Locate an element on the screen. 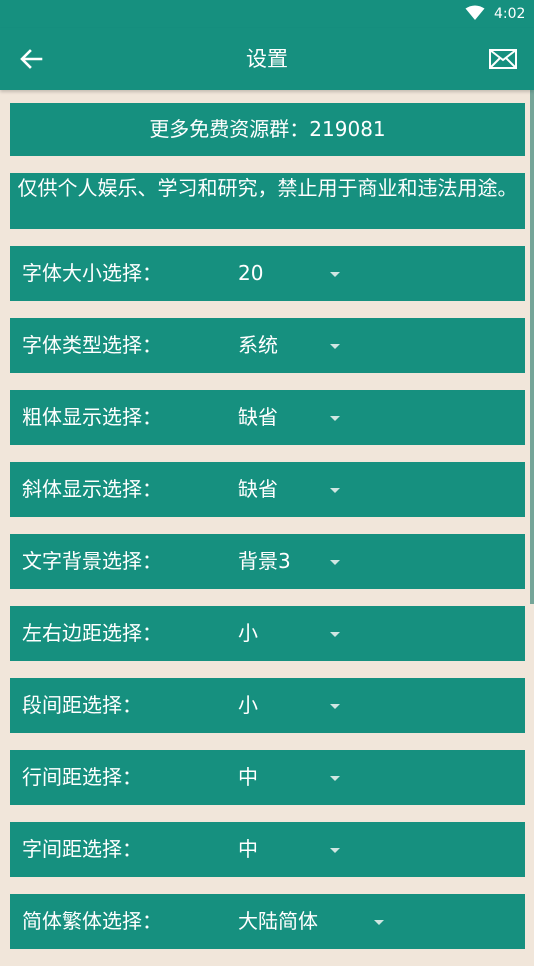 The image size is (534, 966). scrollbar is located at coordinates (532, 347).